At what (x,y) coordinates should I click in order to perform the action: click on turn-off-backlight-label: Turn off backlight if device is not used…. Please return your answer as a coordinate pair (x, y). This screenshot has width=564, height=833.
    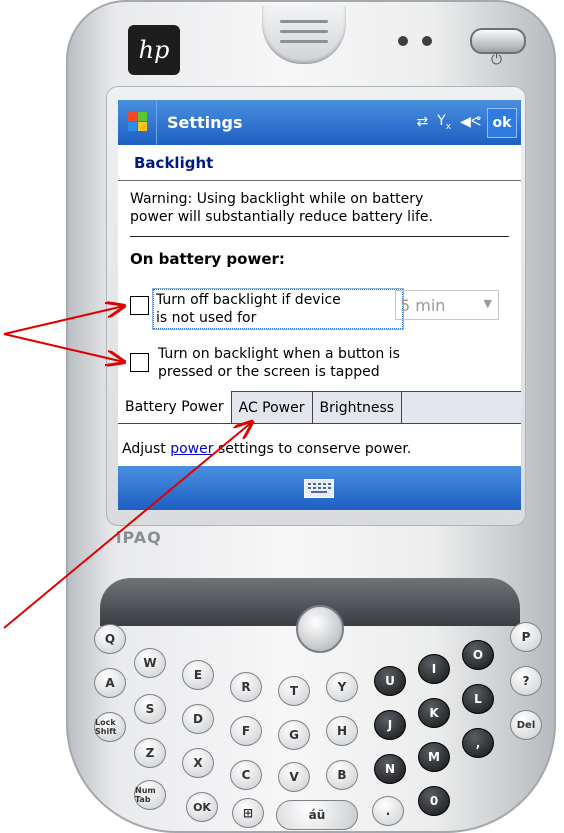
    Looking at the image, I should click on (278, 309).